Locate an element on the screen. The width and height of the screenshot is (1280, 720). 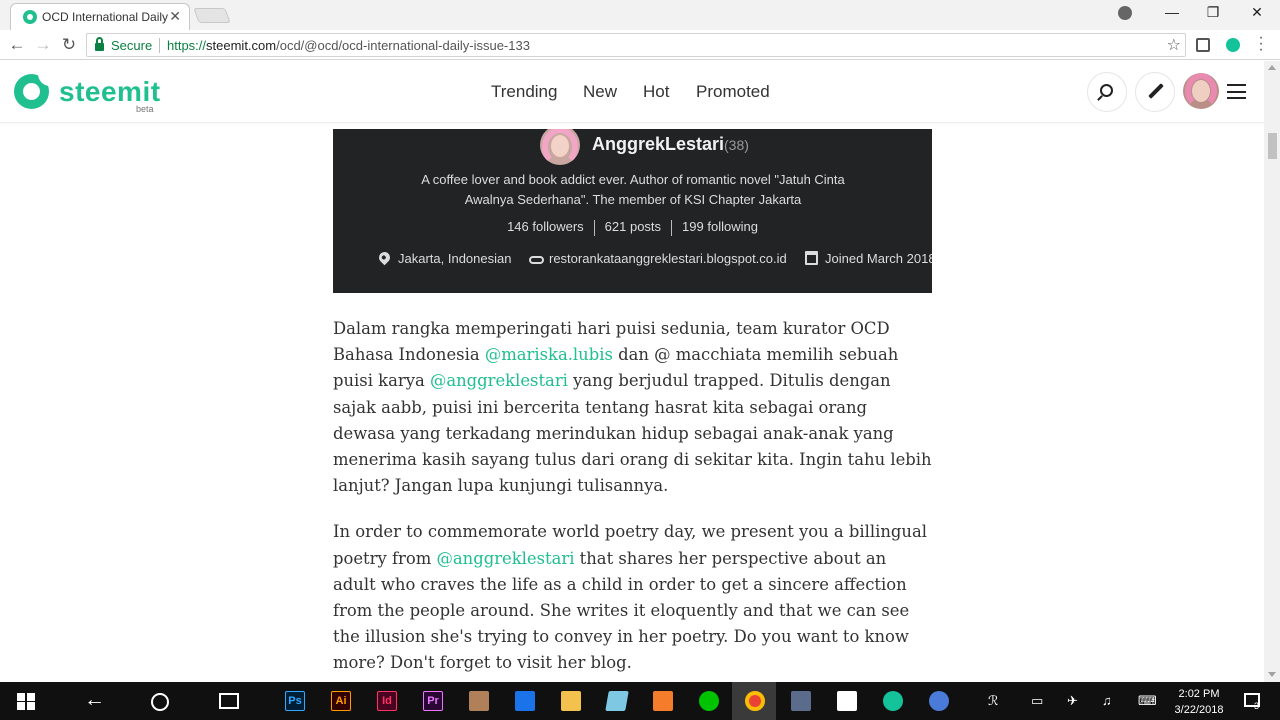
scroll-up-icon is located at coordinates (1272, 67).